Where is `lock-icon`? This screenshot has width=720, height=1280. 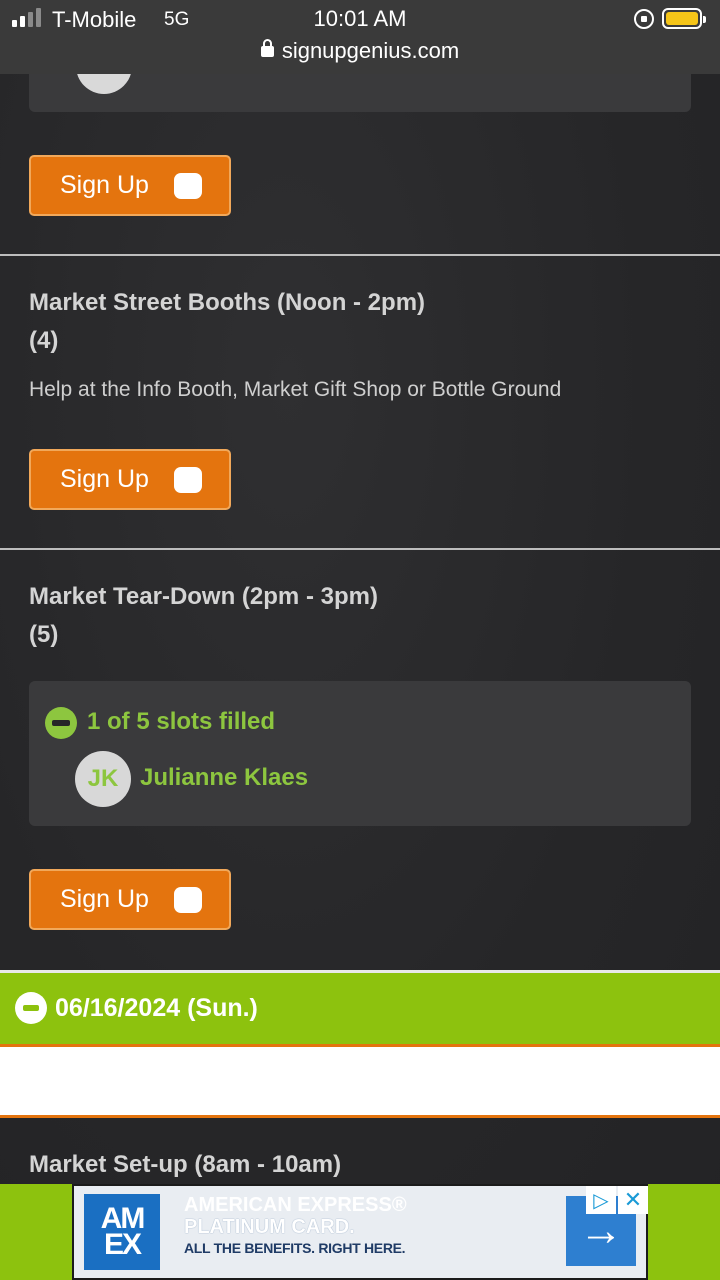 lock-icon is located at coordinates (267, 48).